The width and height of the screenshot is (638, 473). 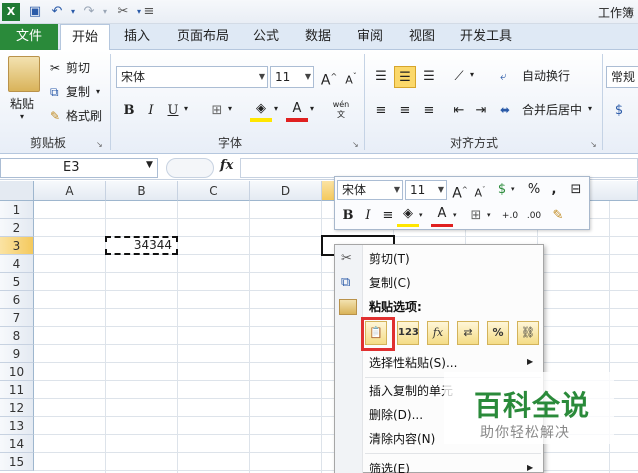 I want to click on row-header-10: 10, so click(x=17, y=372).